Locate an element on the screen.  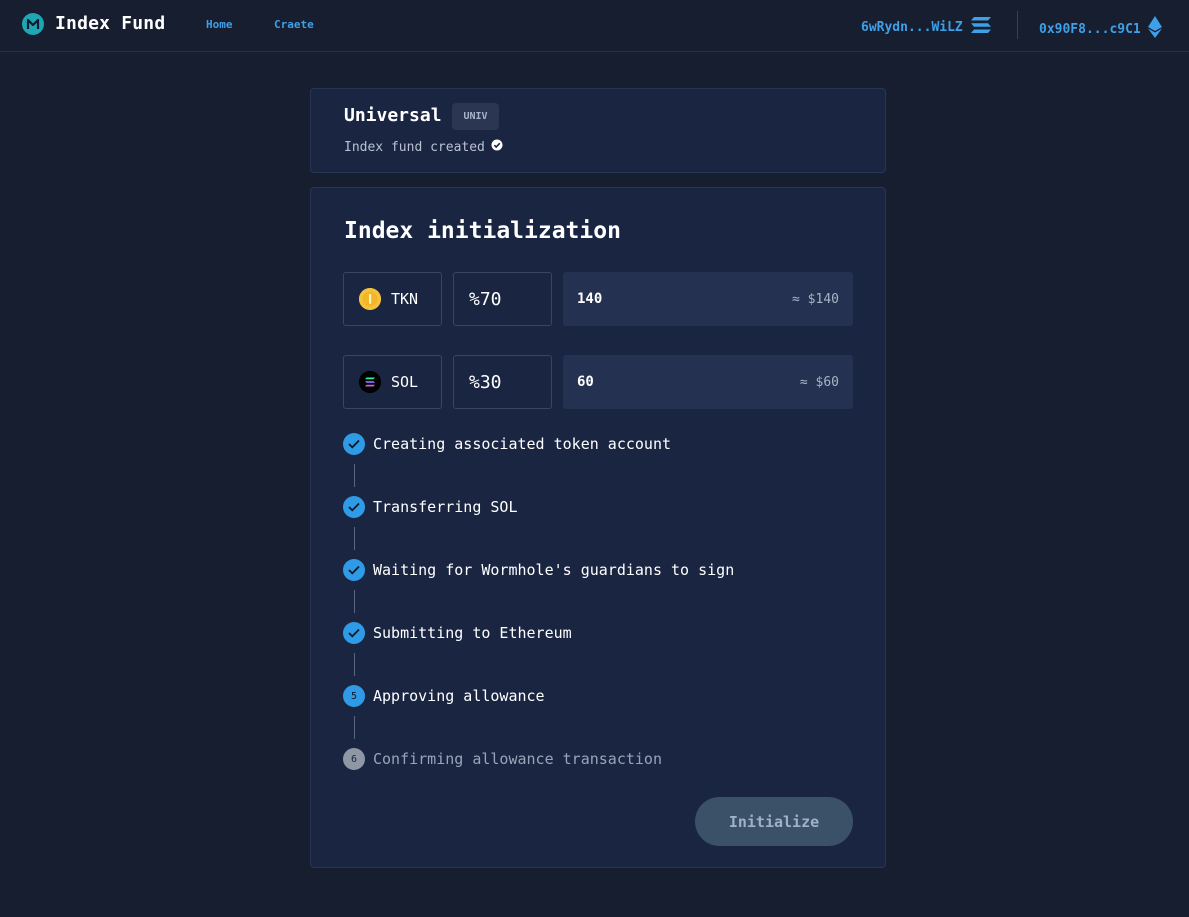
fund-status-text: Index fund created is located at coordinates (414, 147).